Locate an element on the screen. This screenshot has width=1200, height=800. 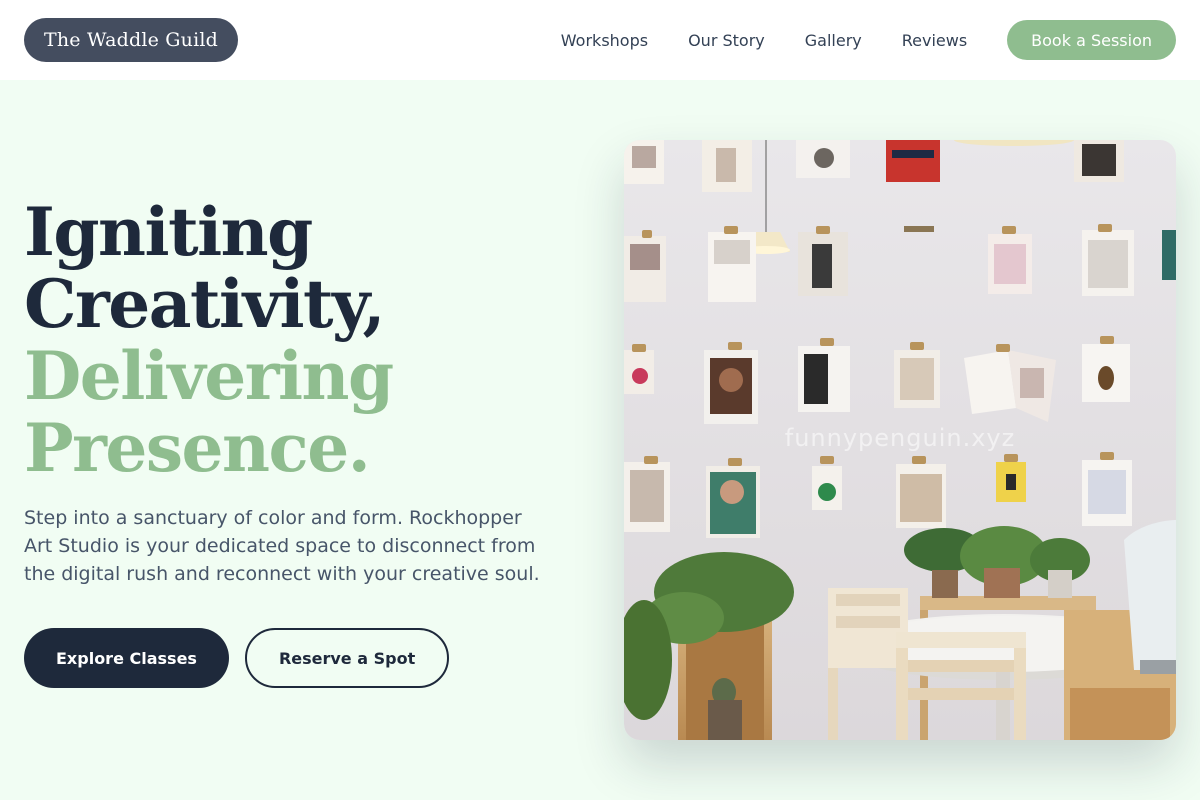
nav-link-reviews: Reviews is located at coordinates (934, 40).